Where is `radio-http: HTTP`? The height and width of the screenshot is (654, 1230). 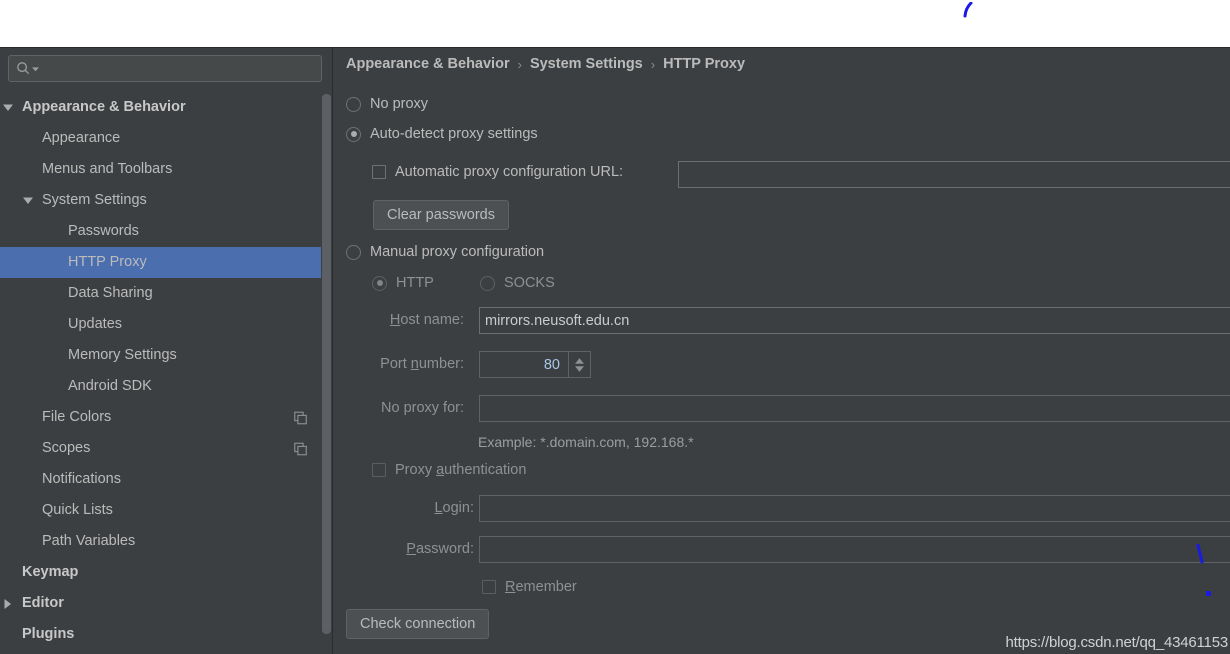 radio-http: HTTP is located at coordinates (403, 283).